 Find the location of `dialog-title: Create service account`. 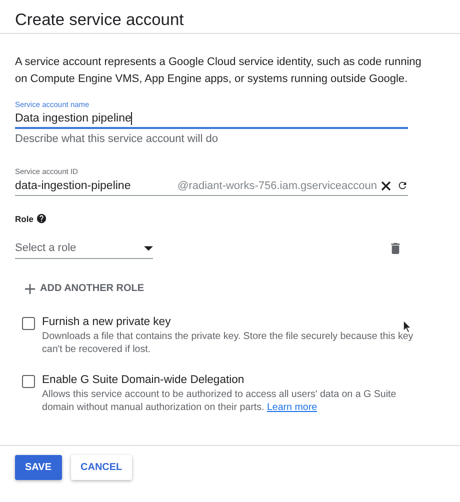

dialog-title: Create service account is located at coordinates (99, 20).